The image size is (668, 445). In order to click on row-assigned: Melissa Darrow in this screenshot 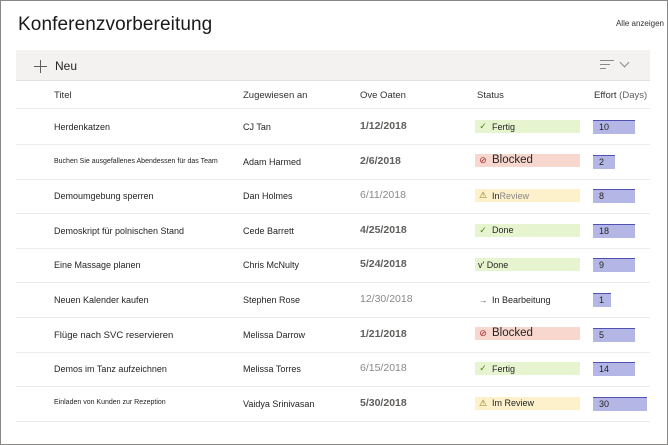, I will do `click(274, 334)`.